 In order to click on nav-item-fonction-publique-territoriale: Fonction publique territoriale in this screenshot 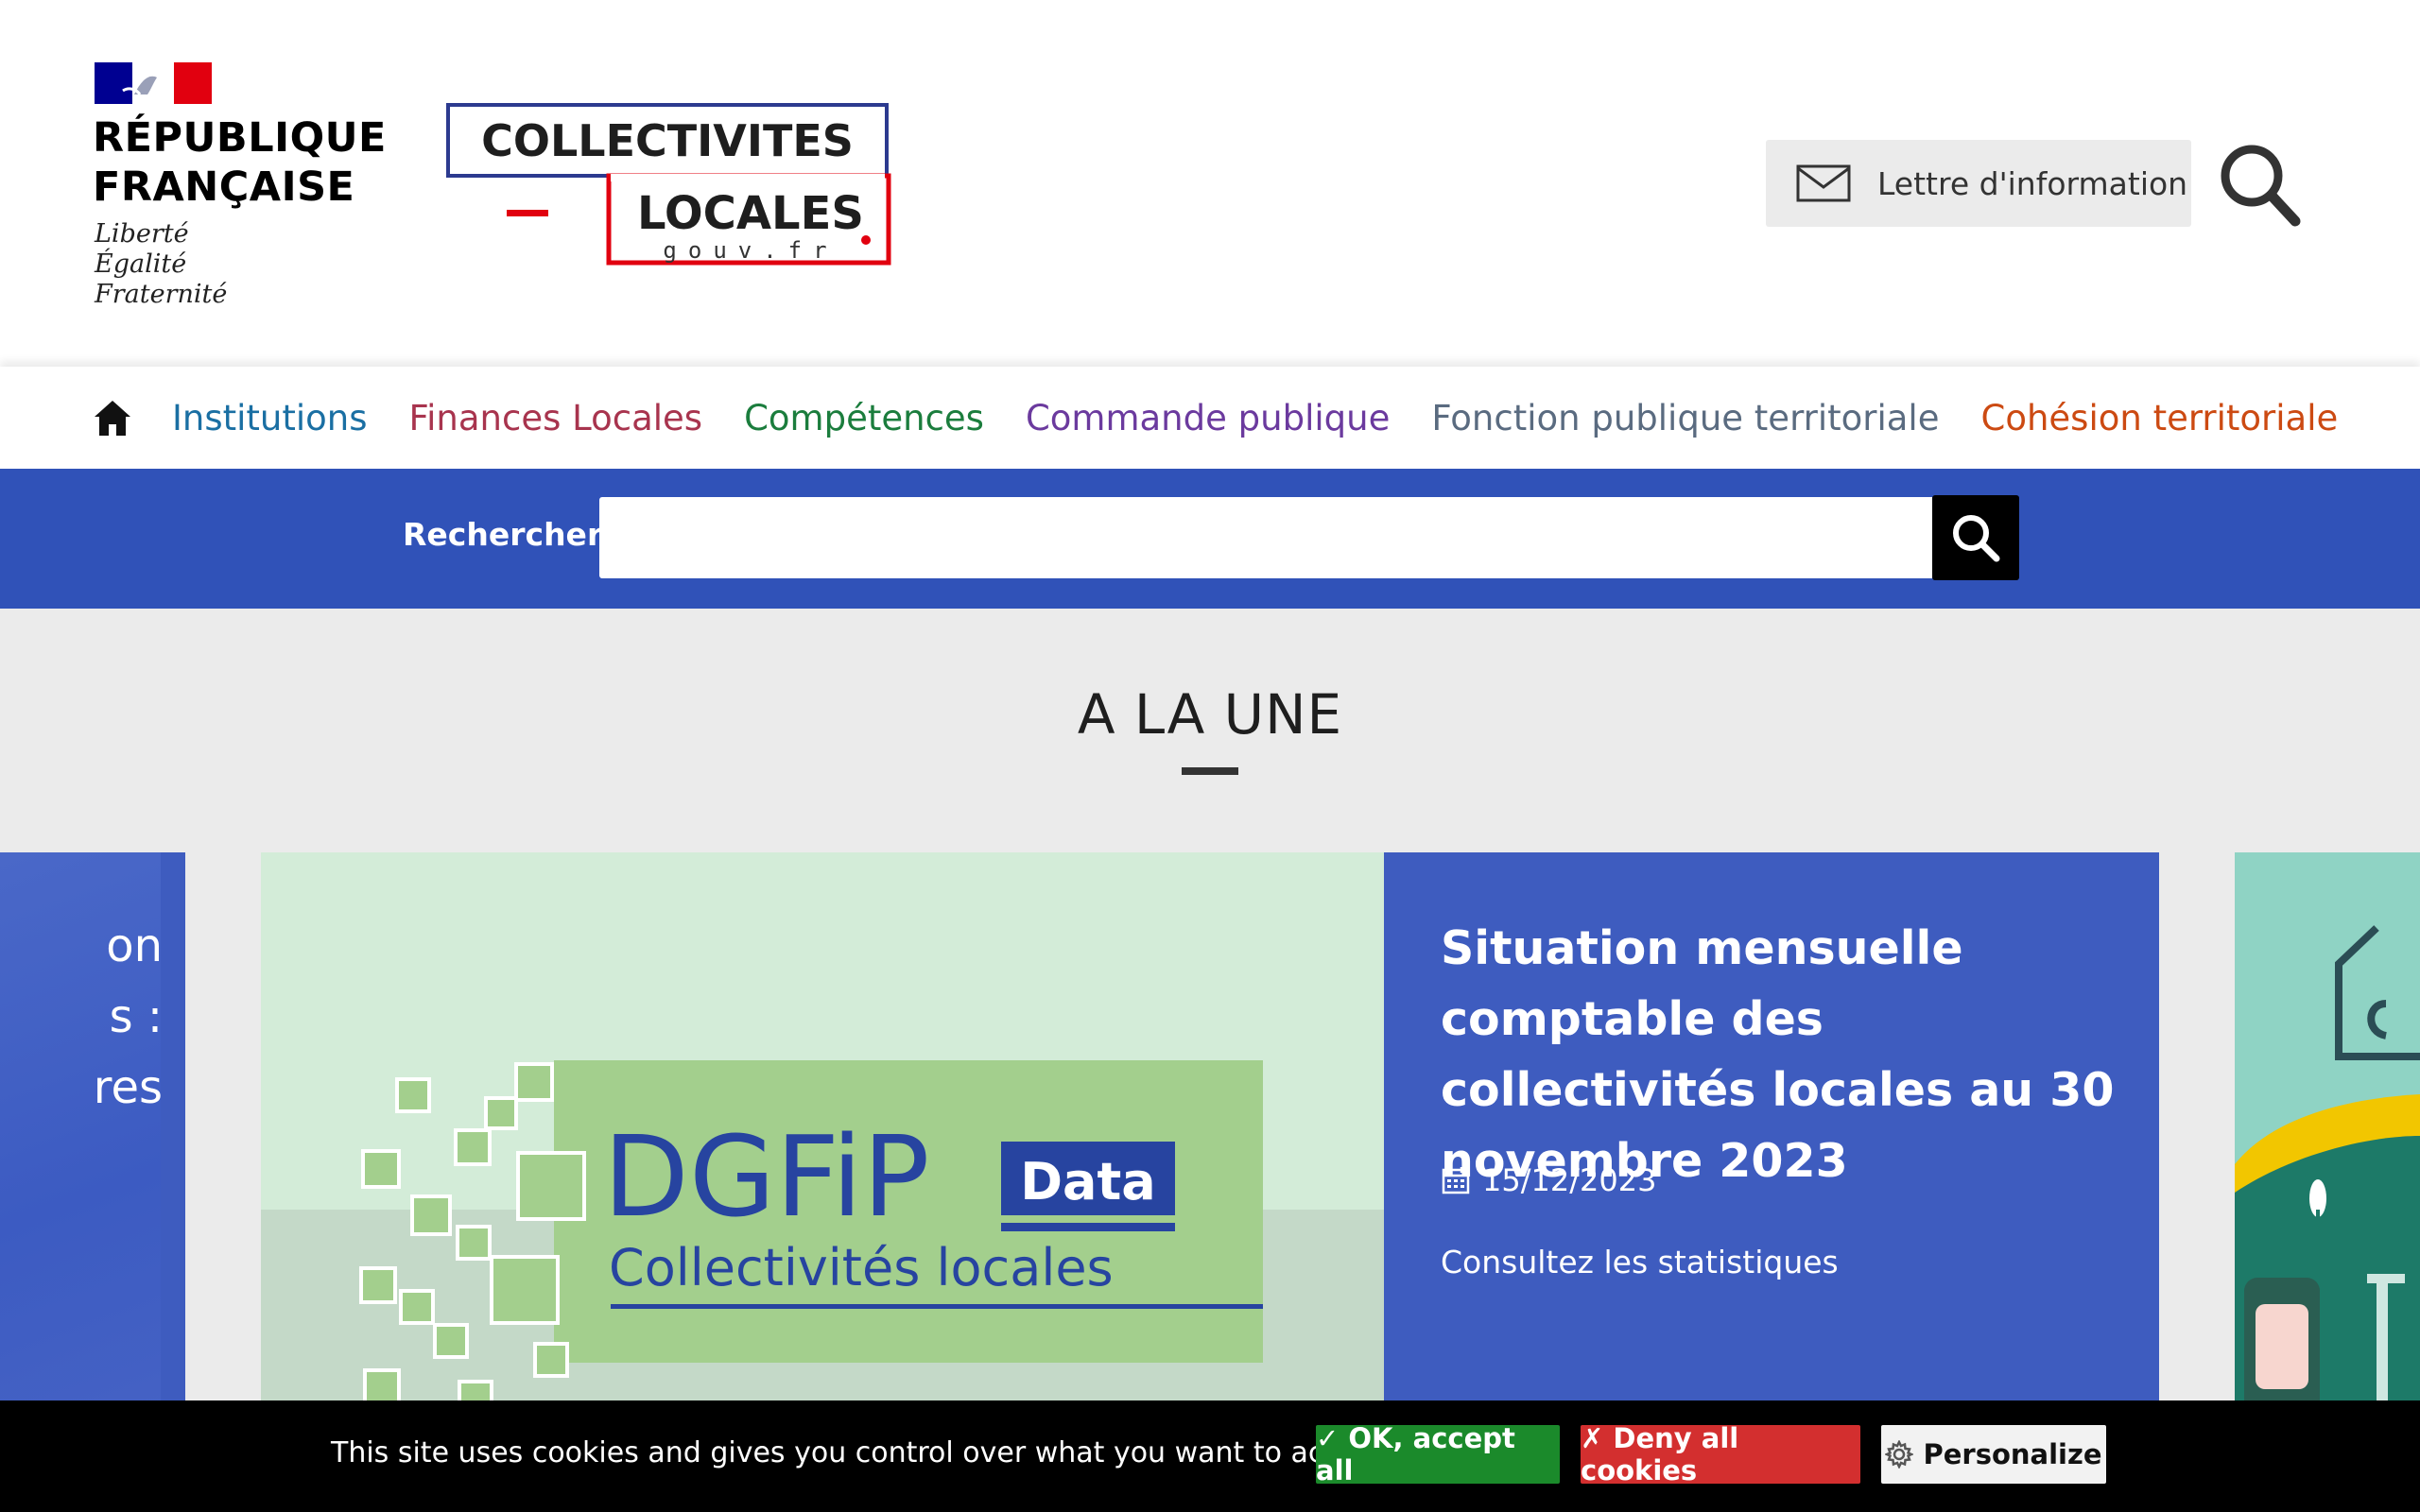, I will do `click(1685, 418)`.